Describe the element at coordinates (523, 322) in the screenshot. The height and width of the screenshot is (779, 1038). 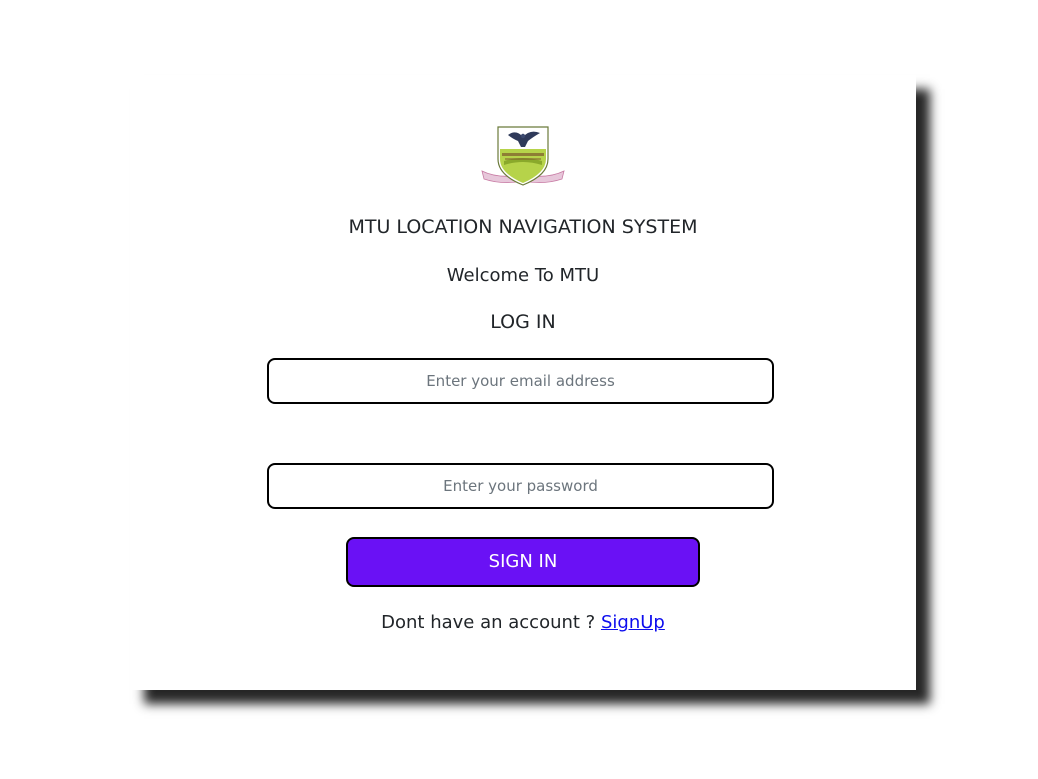
I see `login-heading: LOG IN` at that location.